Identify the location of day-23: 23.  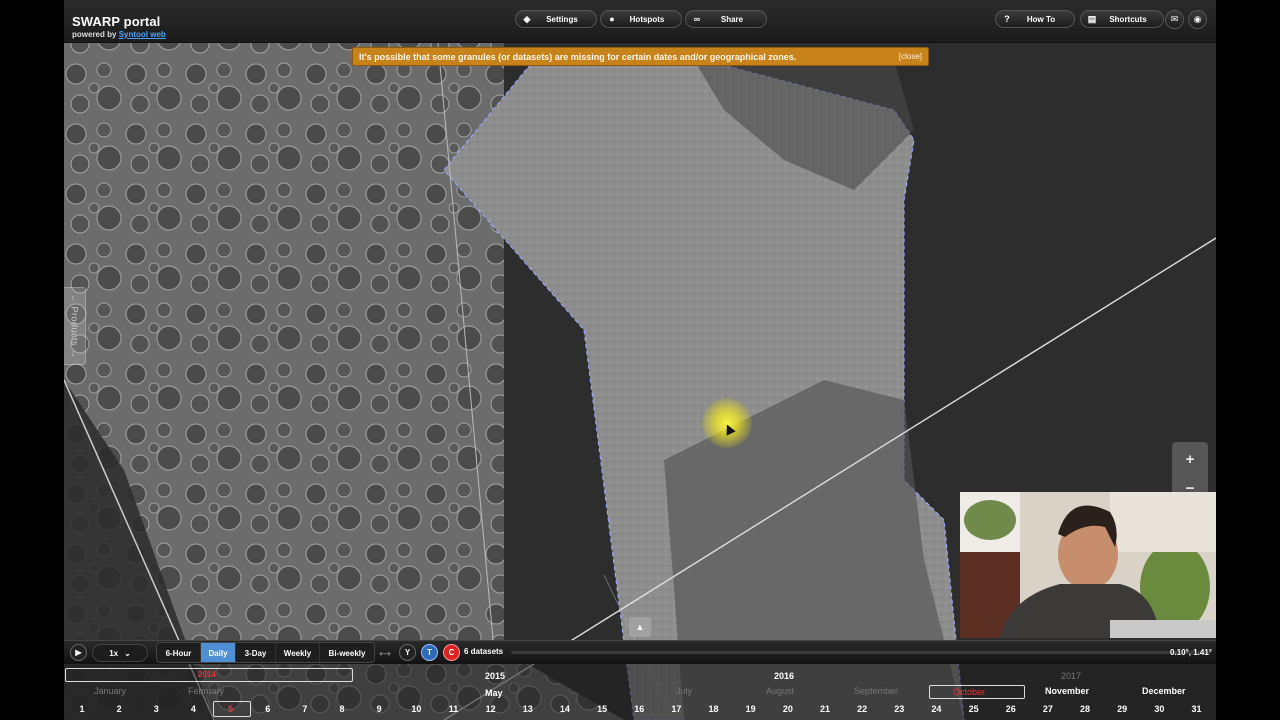
(899, 709).